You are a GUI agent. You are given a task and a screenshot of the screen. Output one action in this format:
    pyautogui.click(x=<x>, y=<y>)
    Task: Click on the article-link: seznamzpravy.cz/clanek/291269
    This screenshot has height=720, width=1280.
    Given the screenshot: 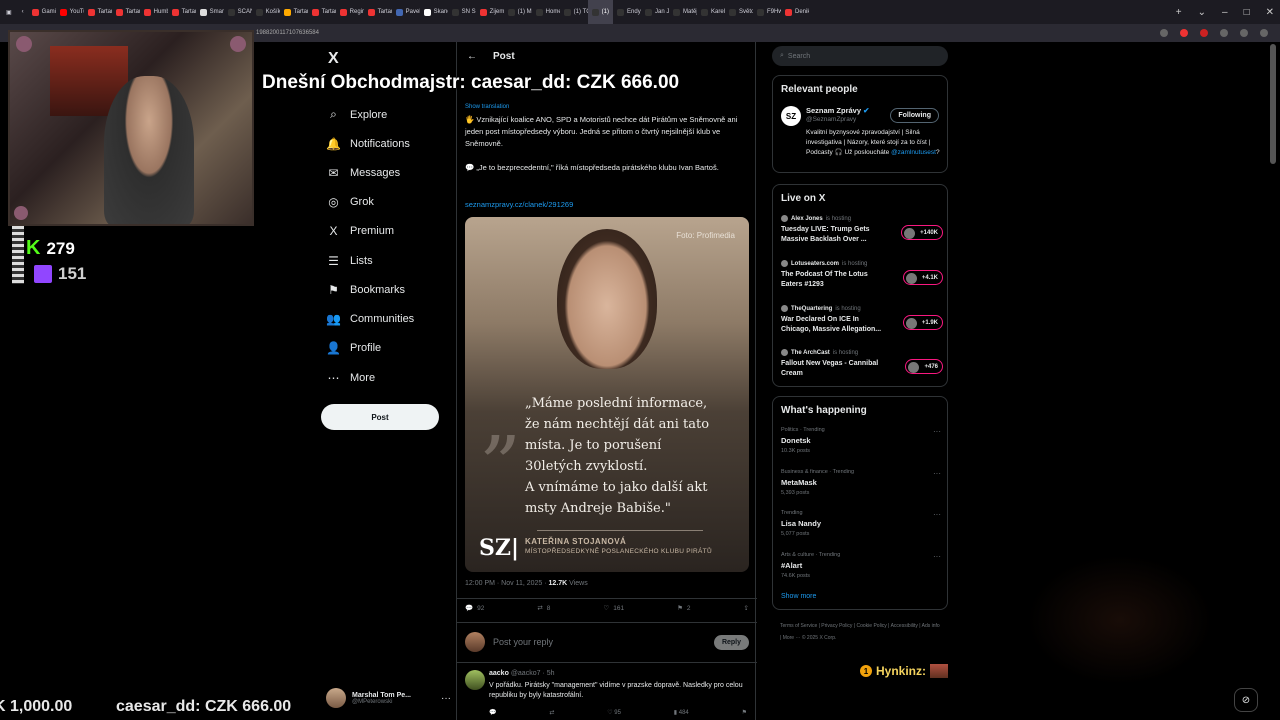 What is the action you would take?
    pyautogui.click(x=519, y=204)
    